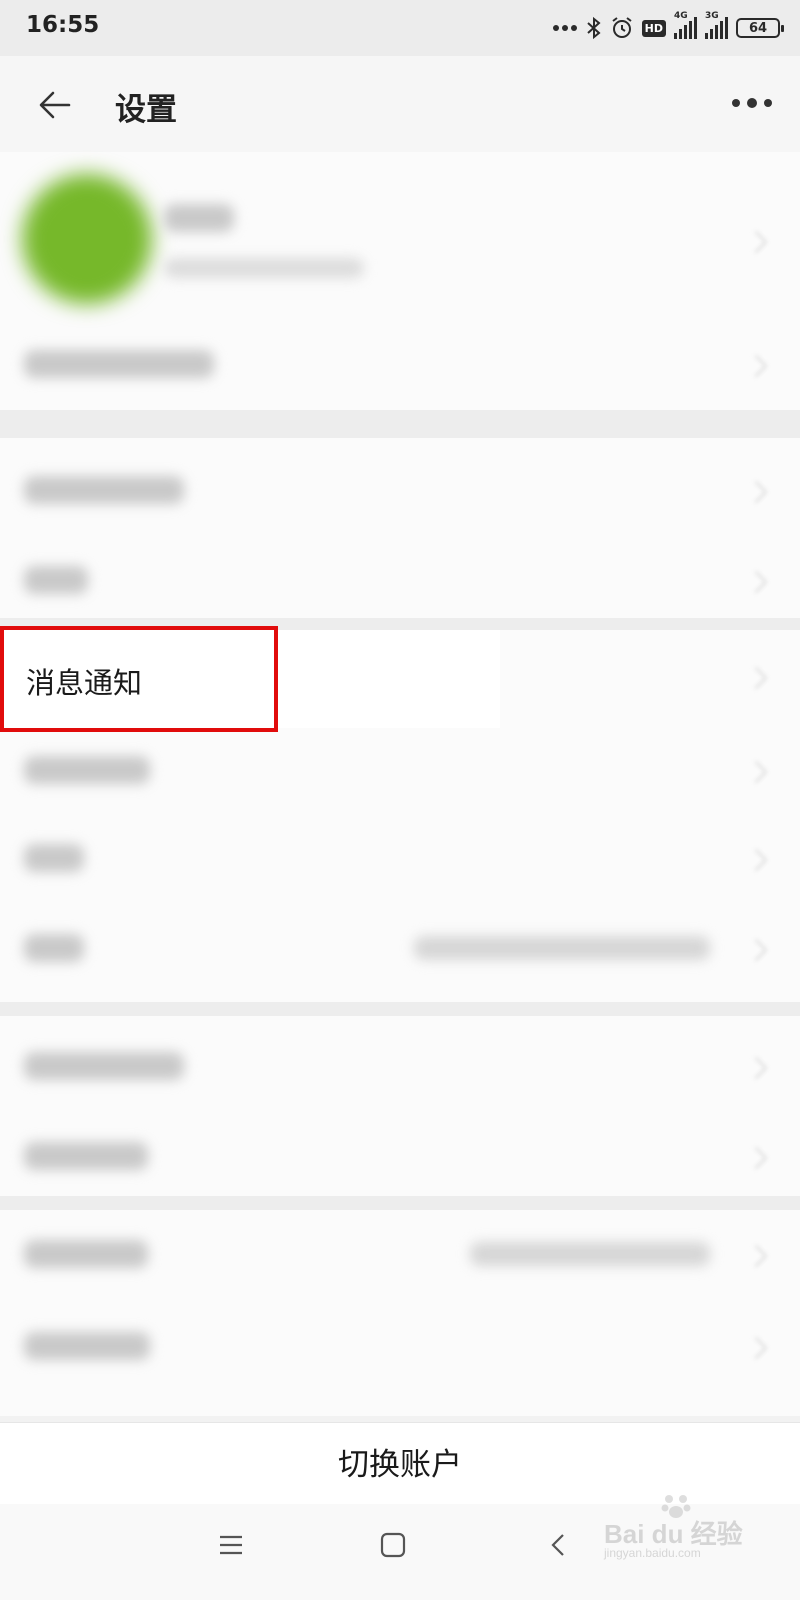  What do you see at coordinates (684, 1524) in the screenshot?
I see `watermark-logo: Bai du 经验 jingyan.baidu.com` at bounding box center [684, 1524].